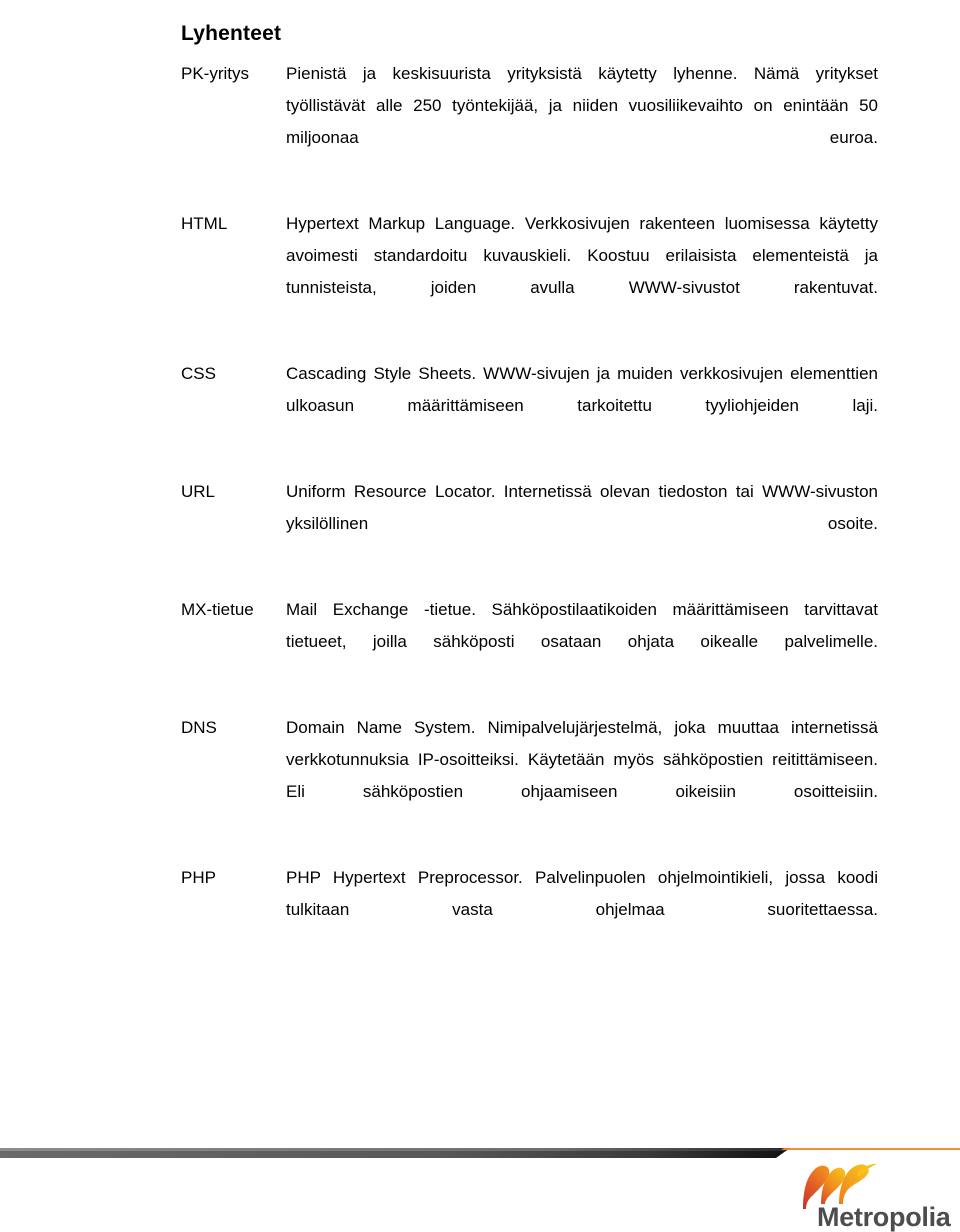  Describe the element at coordinates (198, 373) in the screenshot. I see `glossary-term: CSS` at that location.